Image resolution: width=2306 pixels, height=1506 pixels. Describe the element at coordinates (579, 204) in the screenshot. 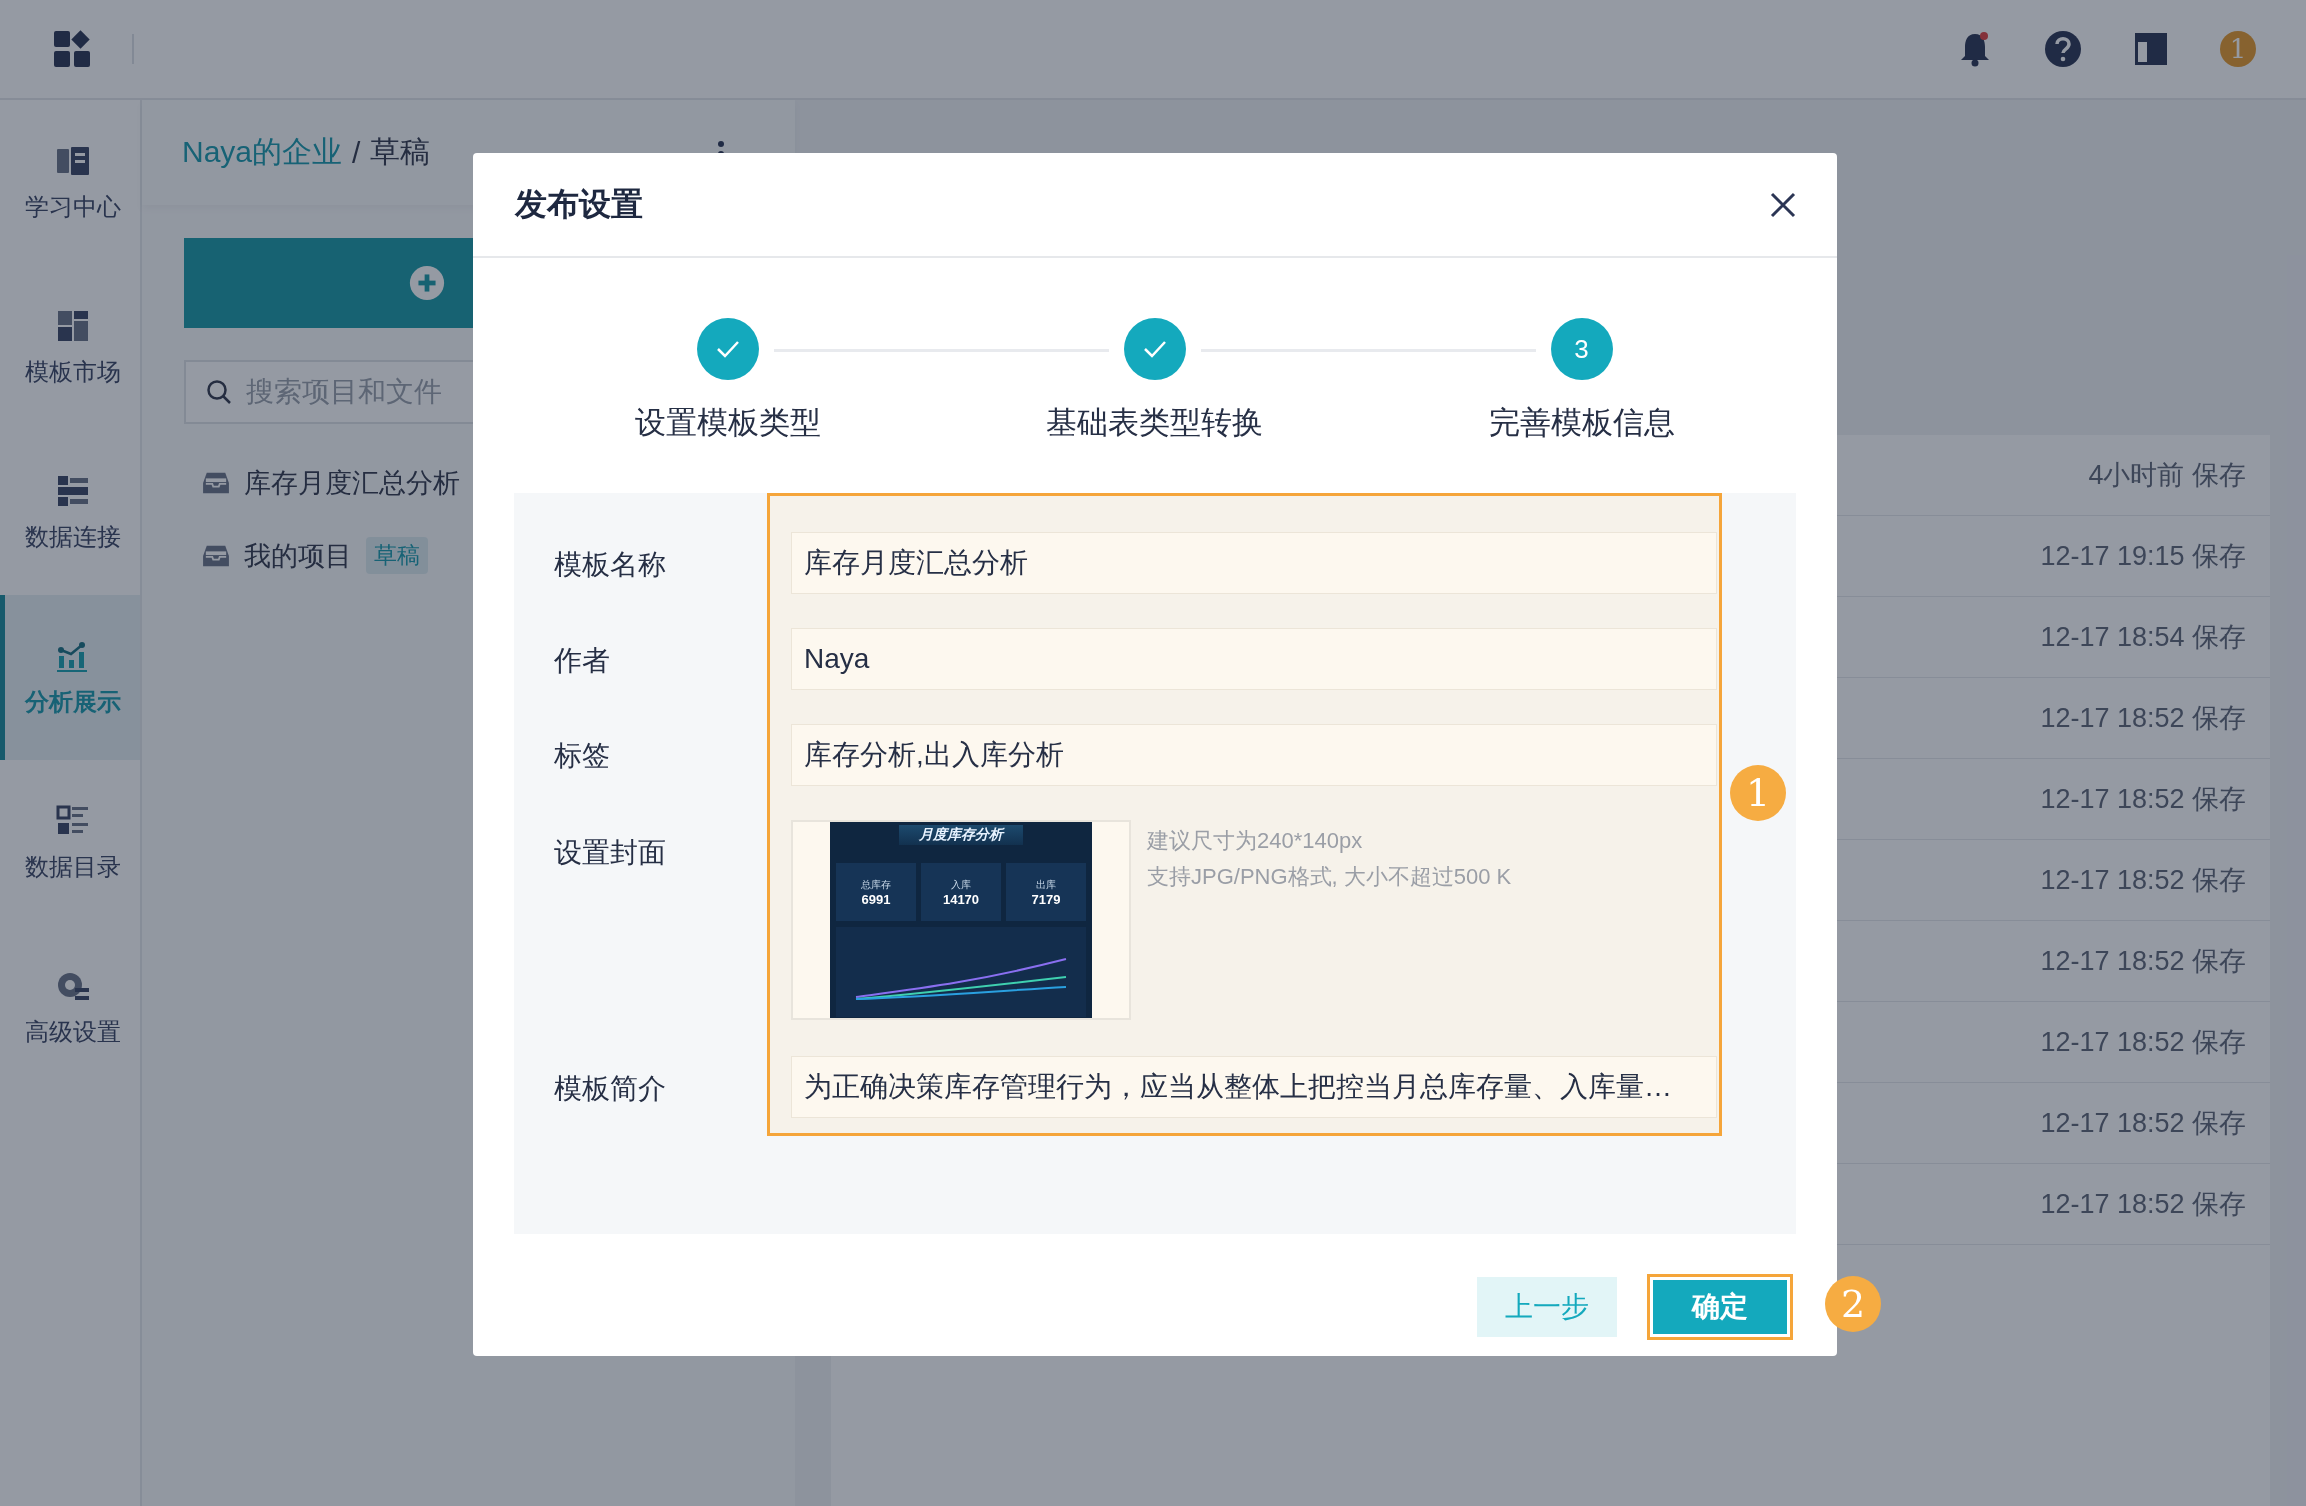

I see `dialog-title: 发布设置` at that location.